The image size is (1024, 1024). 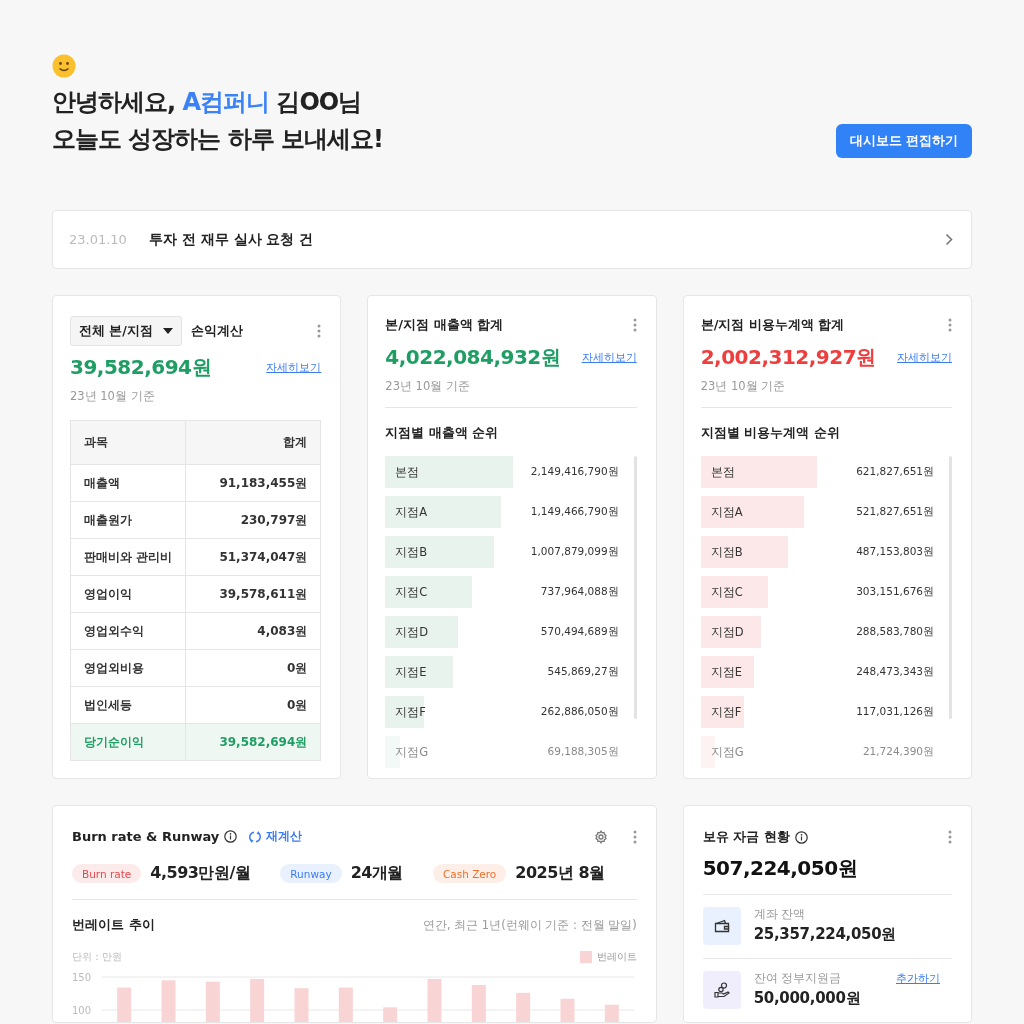 What do you see at coordinates (469, 873) in the screenshot?
I see `metric-tag: Cash Zero` at bounding box center [469, 873].